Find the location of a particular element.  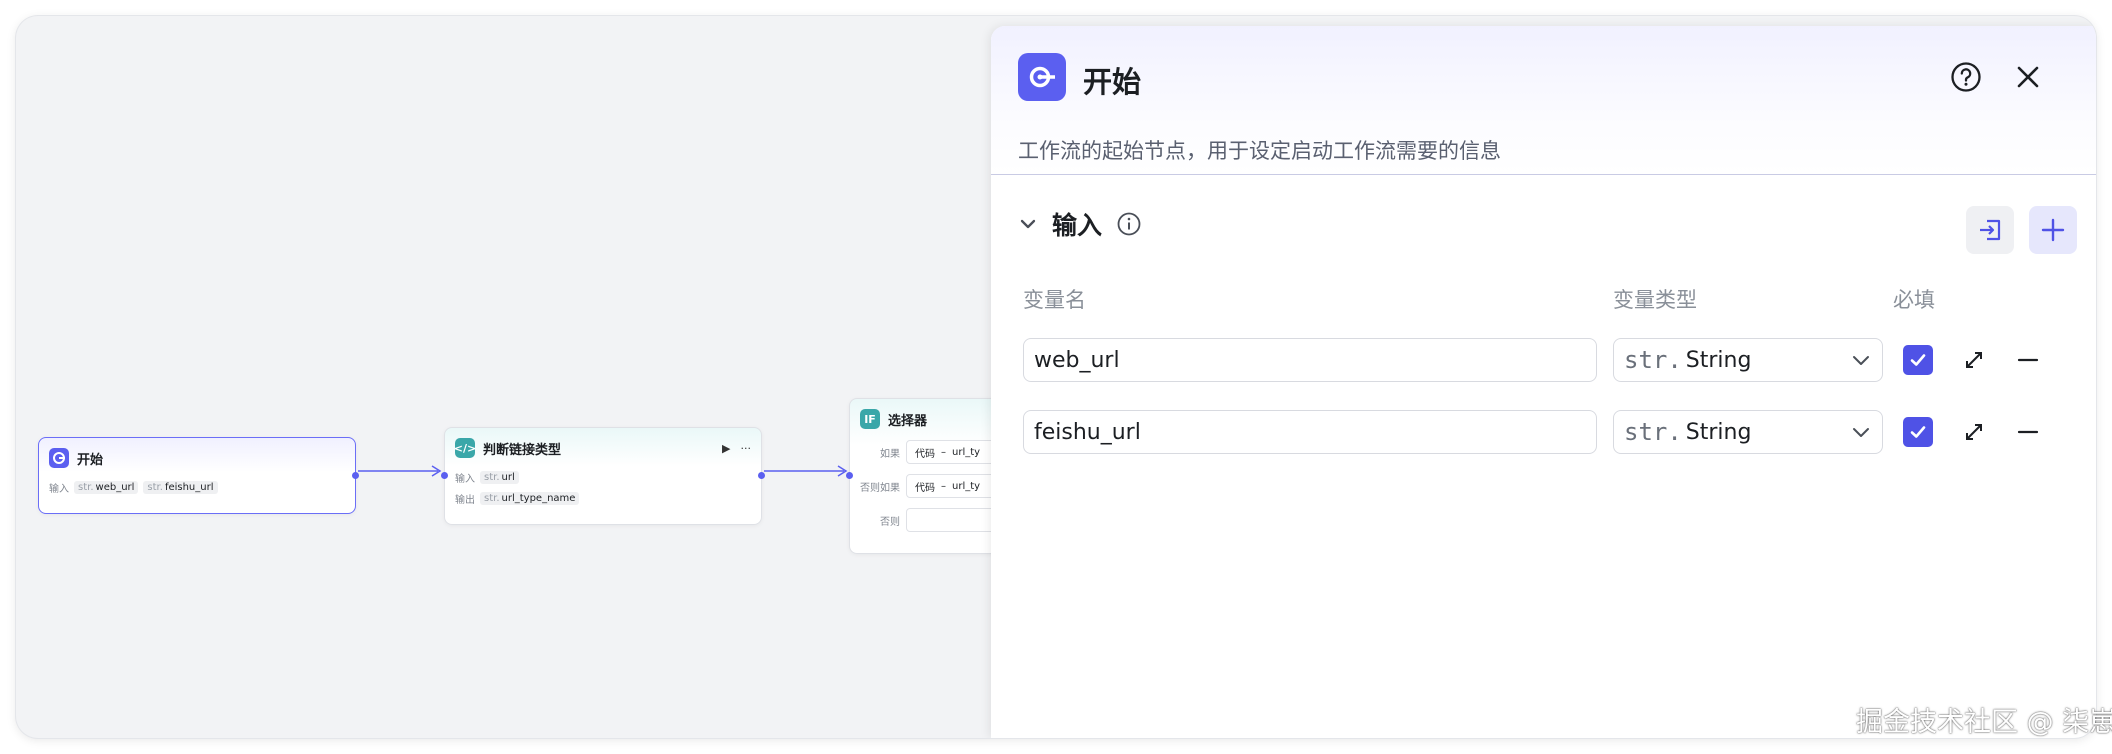

watermark: 掘金技术社区 @ 柒崽 is located at coordinates (1984, 722).